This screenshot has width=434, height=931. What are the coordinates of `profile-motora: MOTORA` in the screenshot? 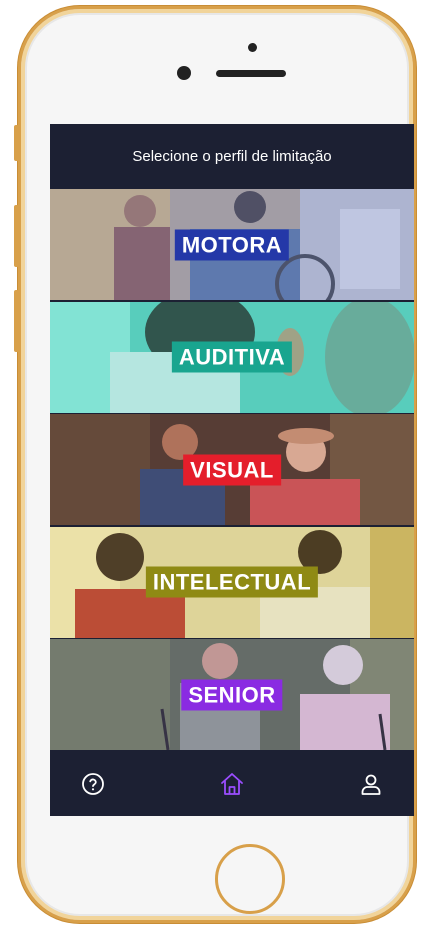 It's located at (232, 244).